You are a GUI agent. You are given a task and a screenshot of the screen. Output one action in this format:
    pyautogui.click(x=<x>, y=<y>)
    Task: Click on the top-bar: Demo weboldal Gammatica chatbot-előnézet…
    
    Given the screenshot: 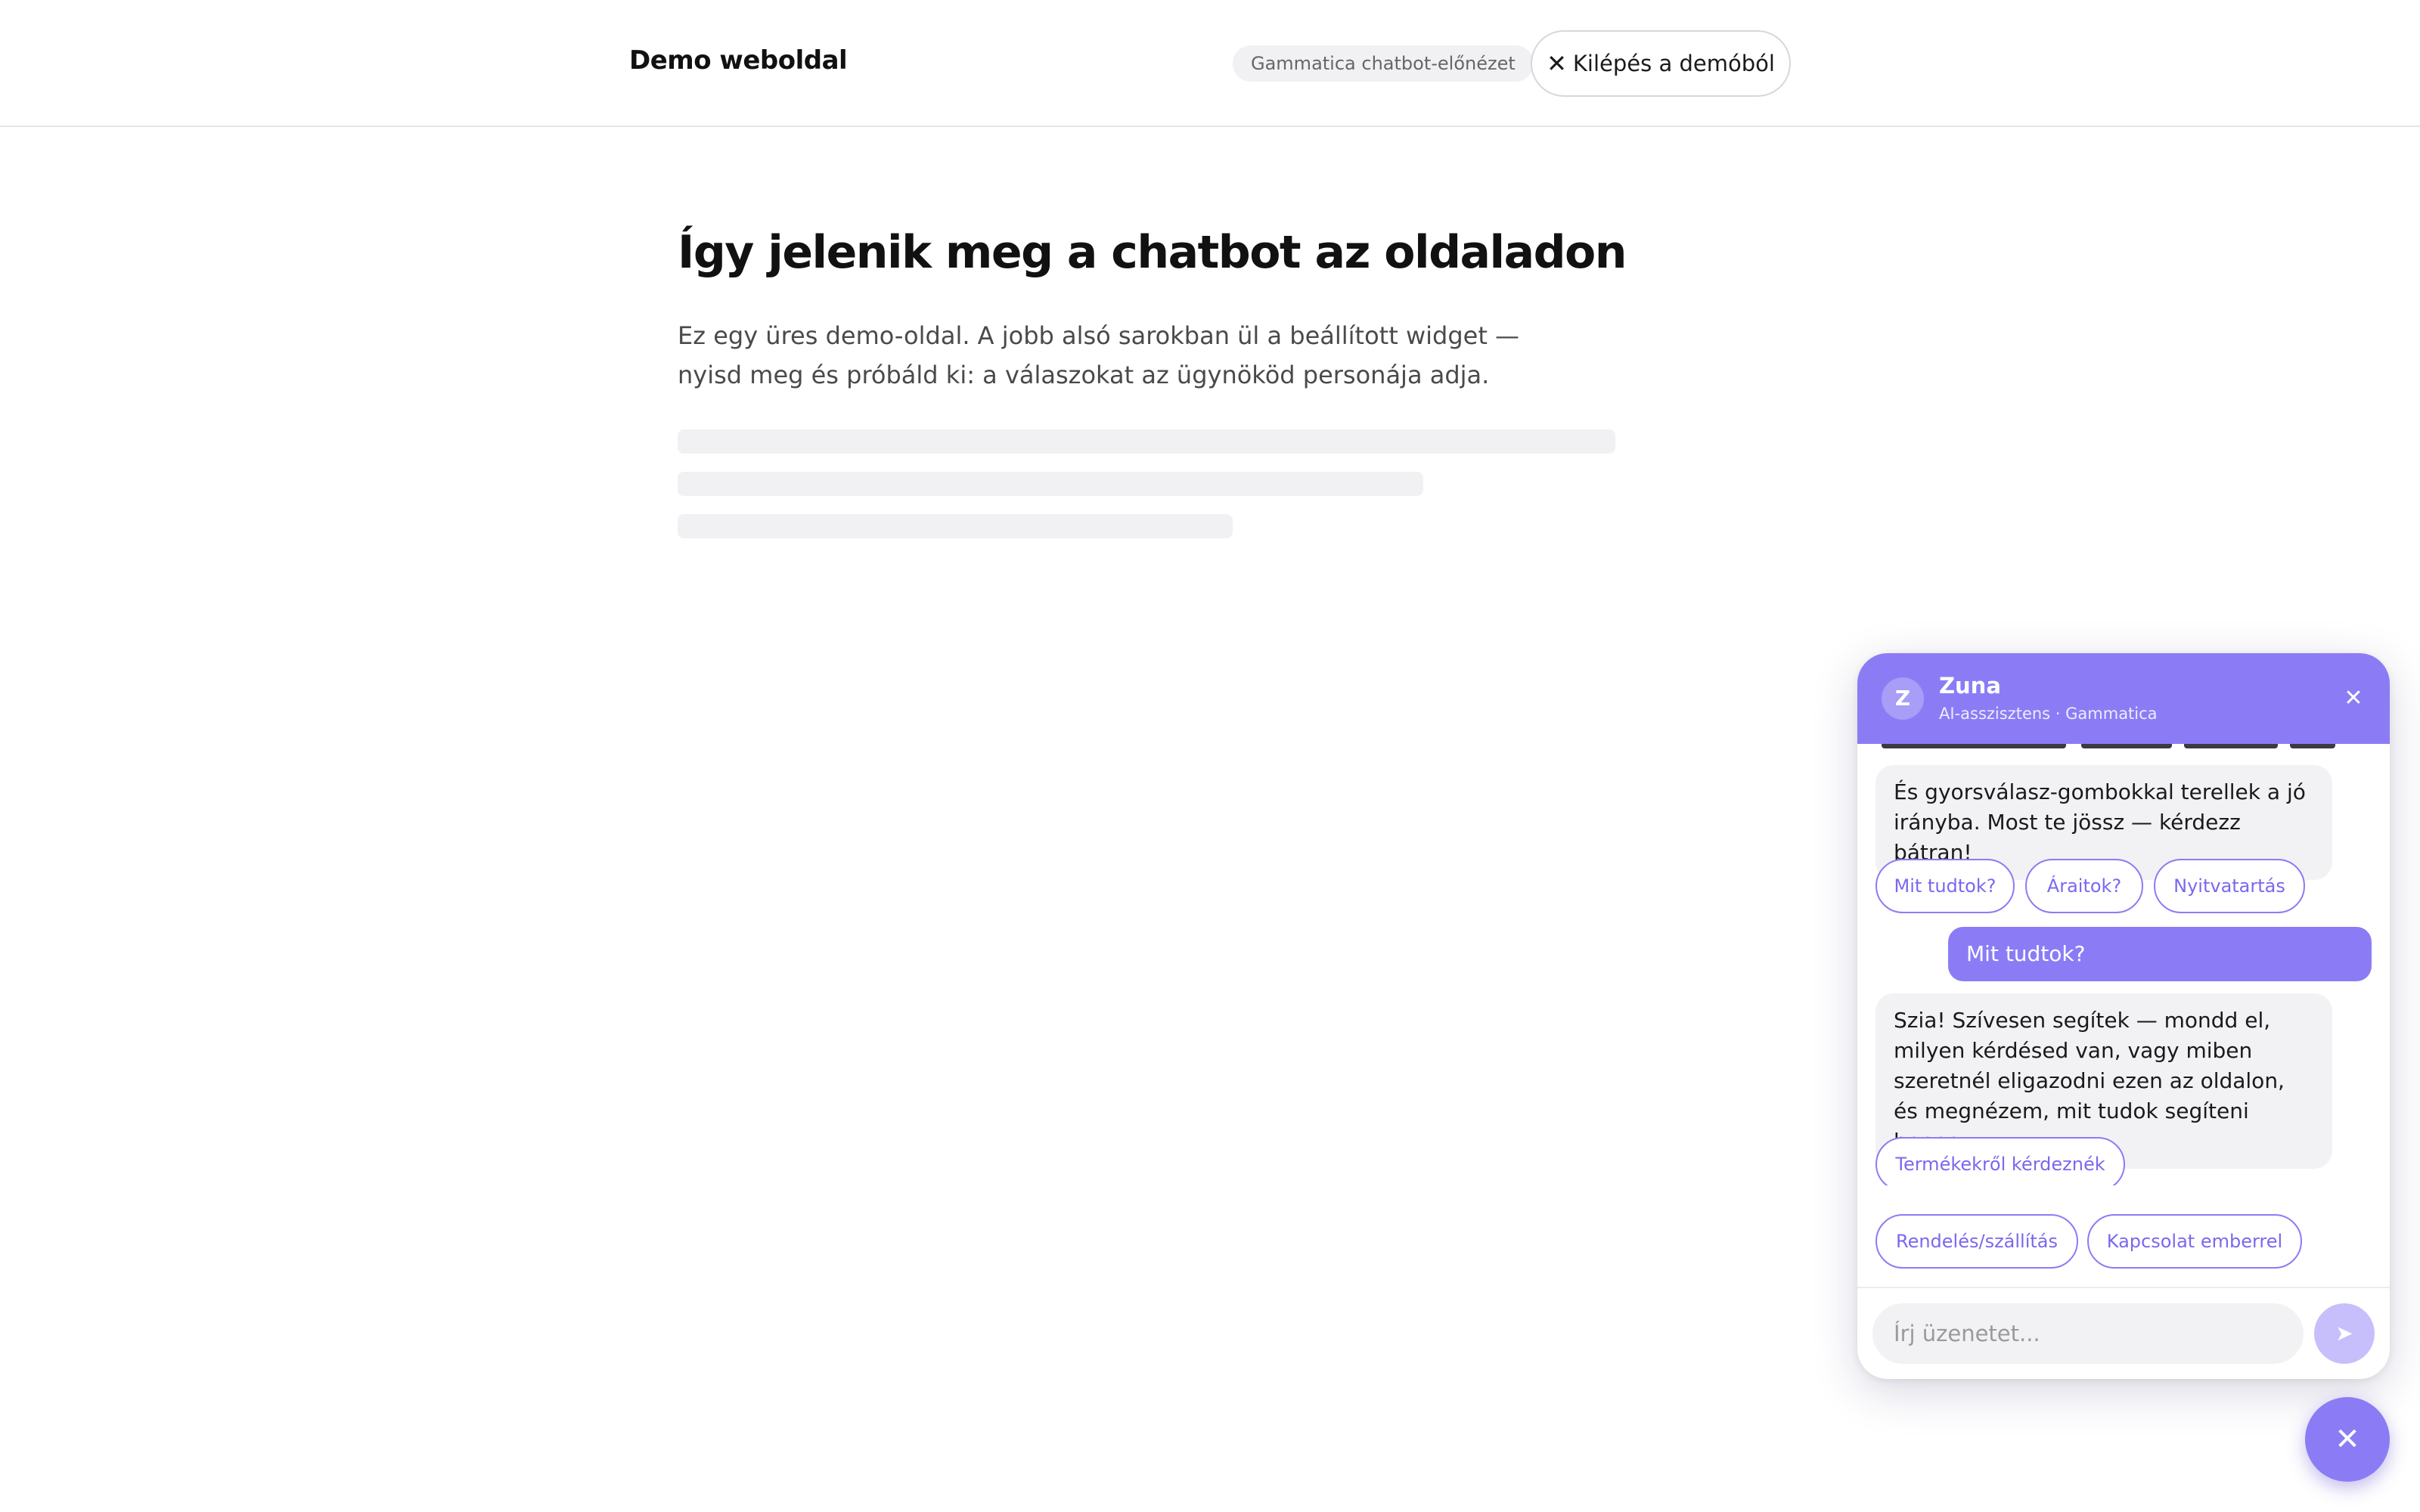 What is the action you would take?
    pyautogui.click(x=1210, y=64)
    